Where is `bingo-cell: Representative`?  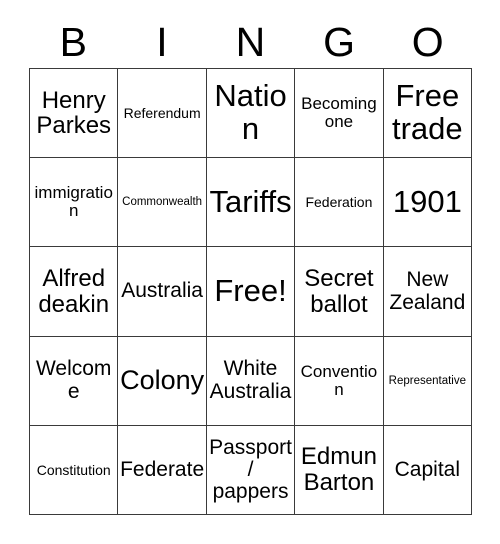 bingo-cell: Representative is located at coordinates (428, 381).